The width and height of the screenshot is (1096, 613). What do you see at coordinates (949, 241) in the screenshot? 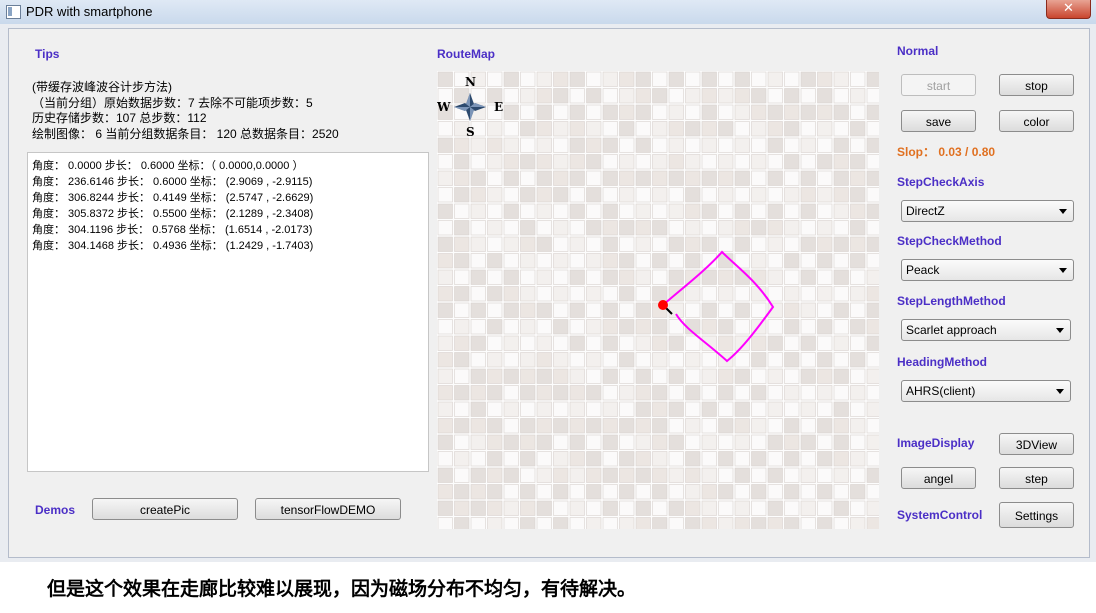
I see `step-check-method-label: StepCheckMethod` at bounding box center [949, 241].